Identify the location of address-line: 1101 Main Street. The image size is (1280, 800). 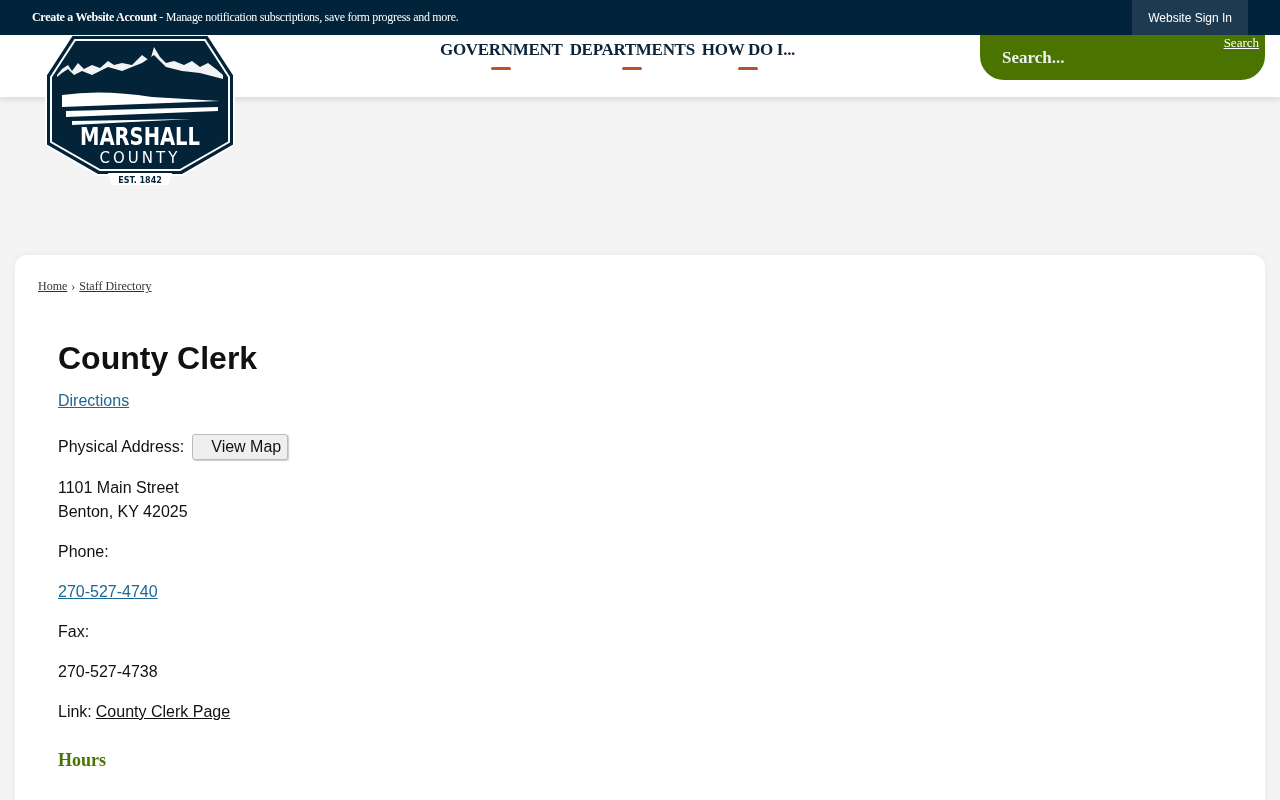
(119, 488).